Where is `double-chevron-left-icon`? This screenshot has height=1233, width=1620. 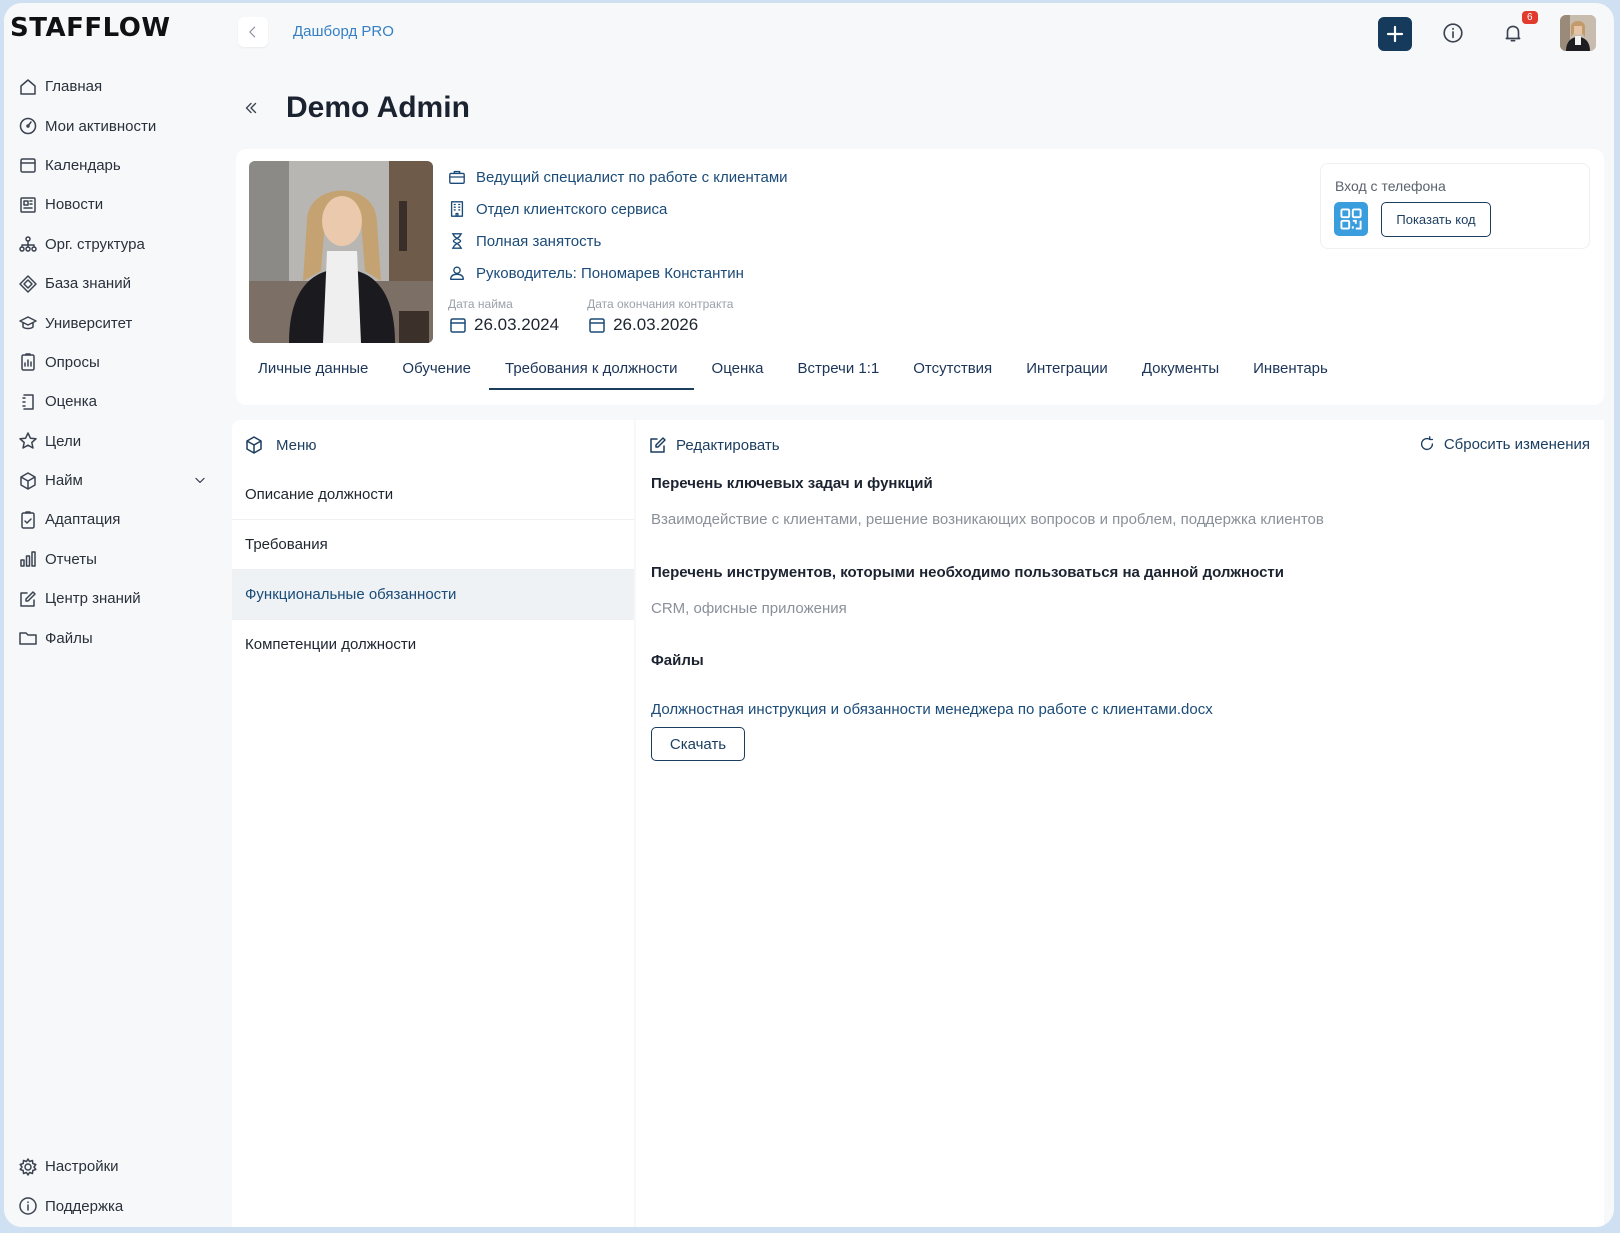
double-chevron-left-icon is located at coordinates (251, 108).